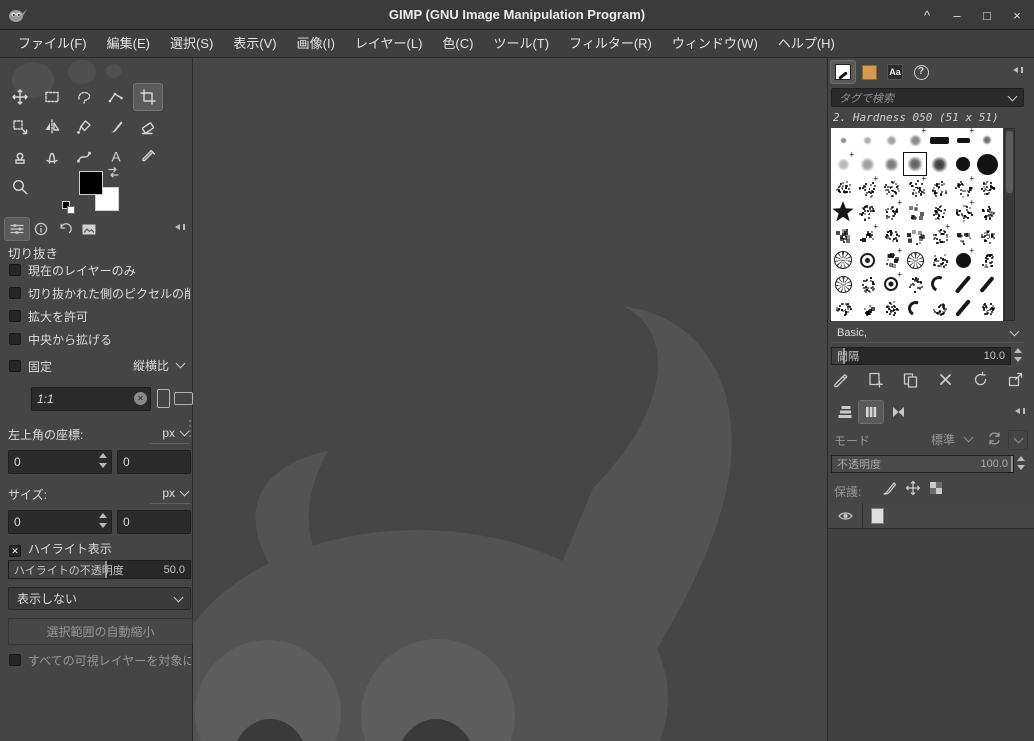  Describe the element at coordinates (70, 208) in the screenshot. I see `default-colors-icon` at that location.